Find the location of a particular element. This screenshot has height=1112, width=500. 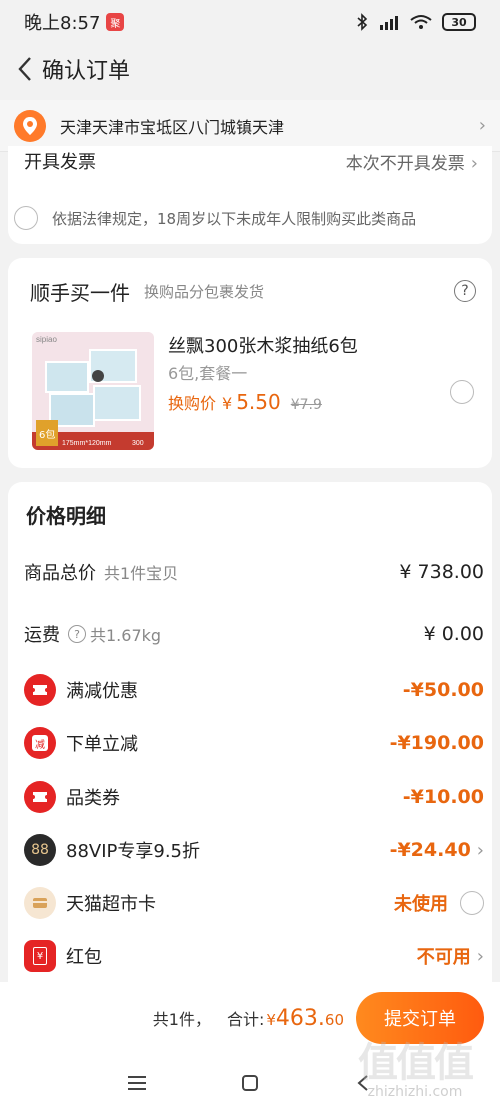

addon-product-spec: 6包,套餐一 is located at coordinates (208, 373).